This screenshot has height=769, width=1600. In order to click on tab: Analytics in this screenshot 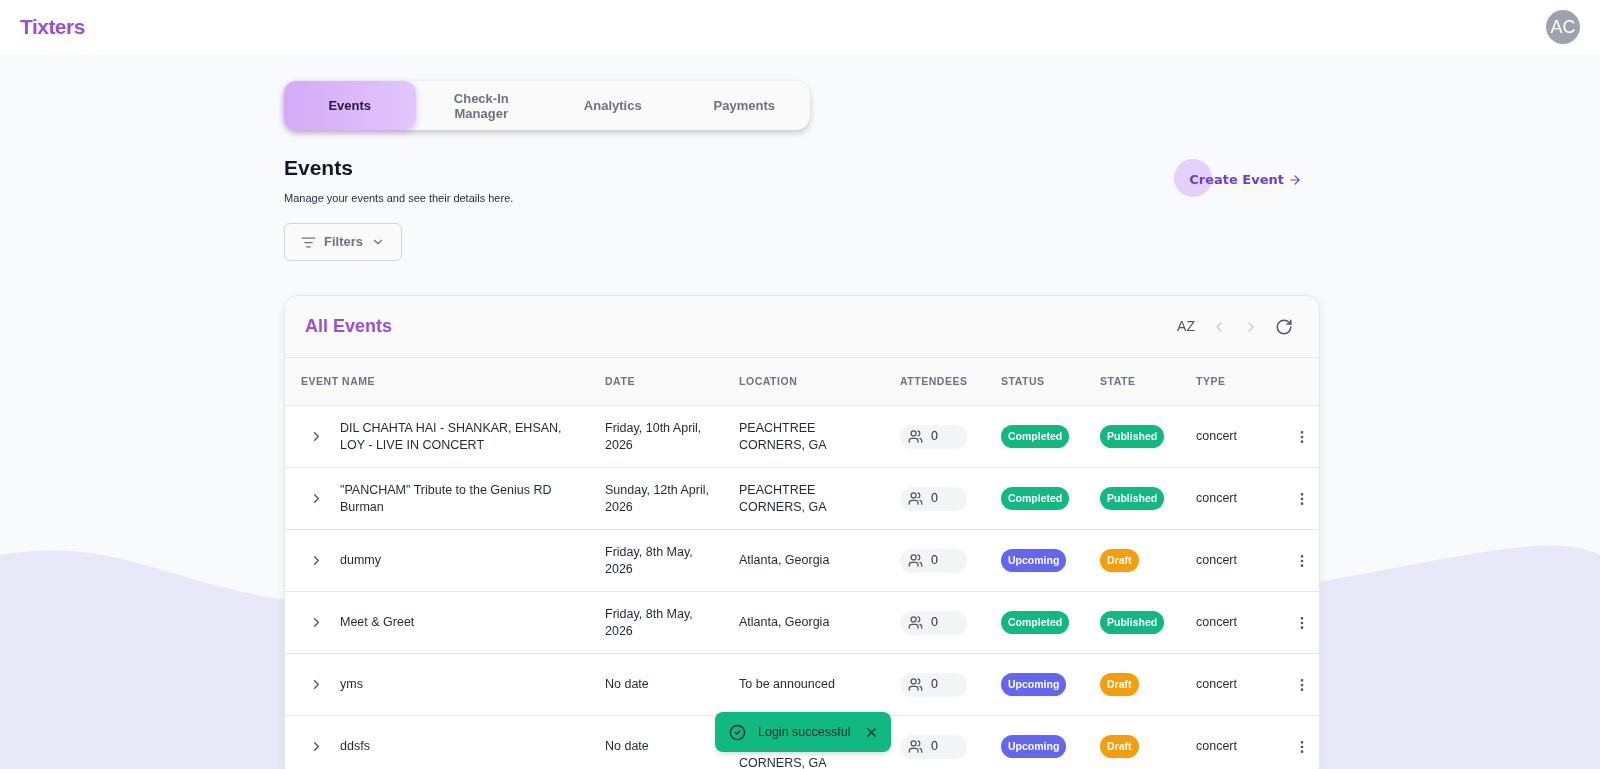, I will do `click(613, 105)`.